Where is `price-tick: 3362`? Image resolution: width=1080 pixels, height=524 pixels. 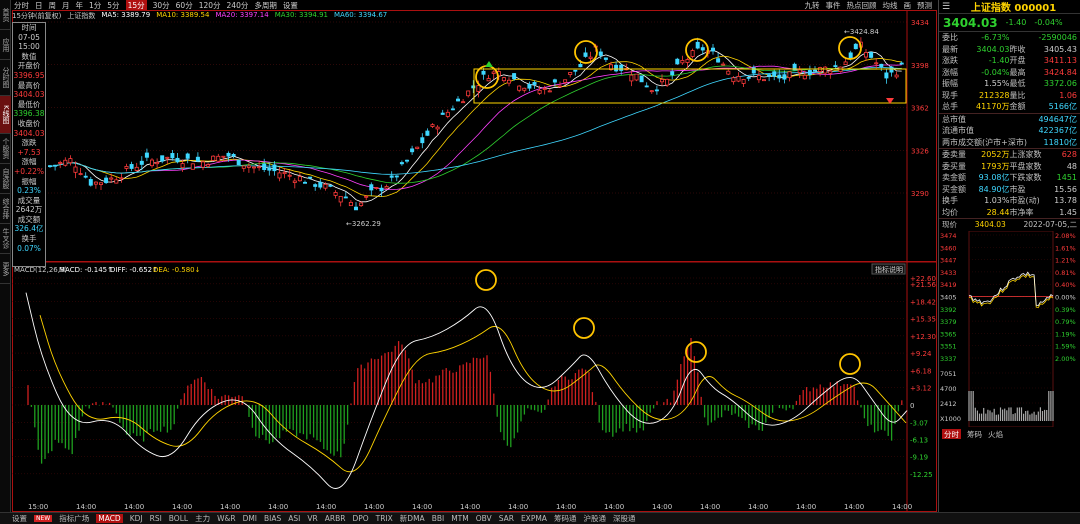 price-tick: 3362 is located at coordinates (920, 109).